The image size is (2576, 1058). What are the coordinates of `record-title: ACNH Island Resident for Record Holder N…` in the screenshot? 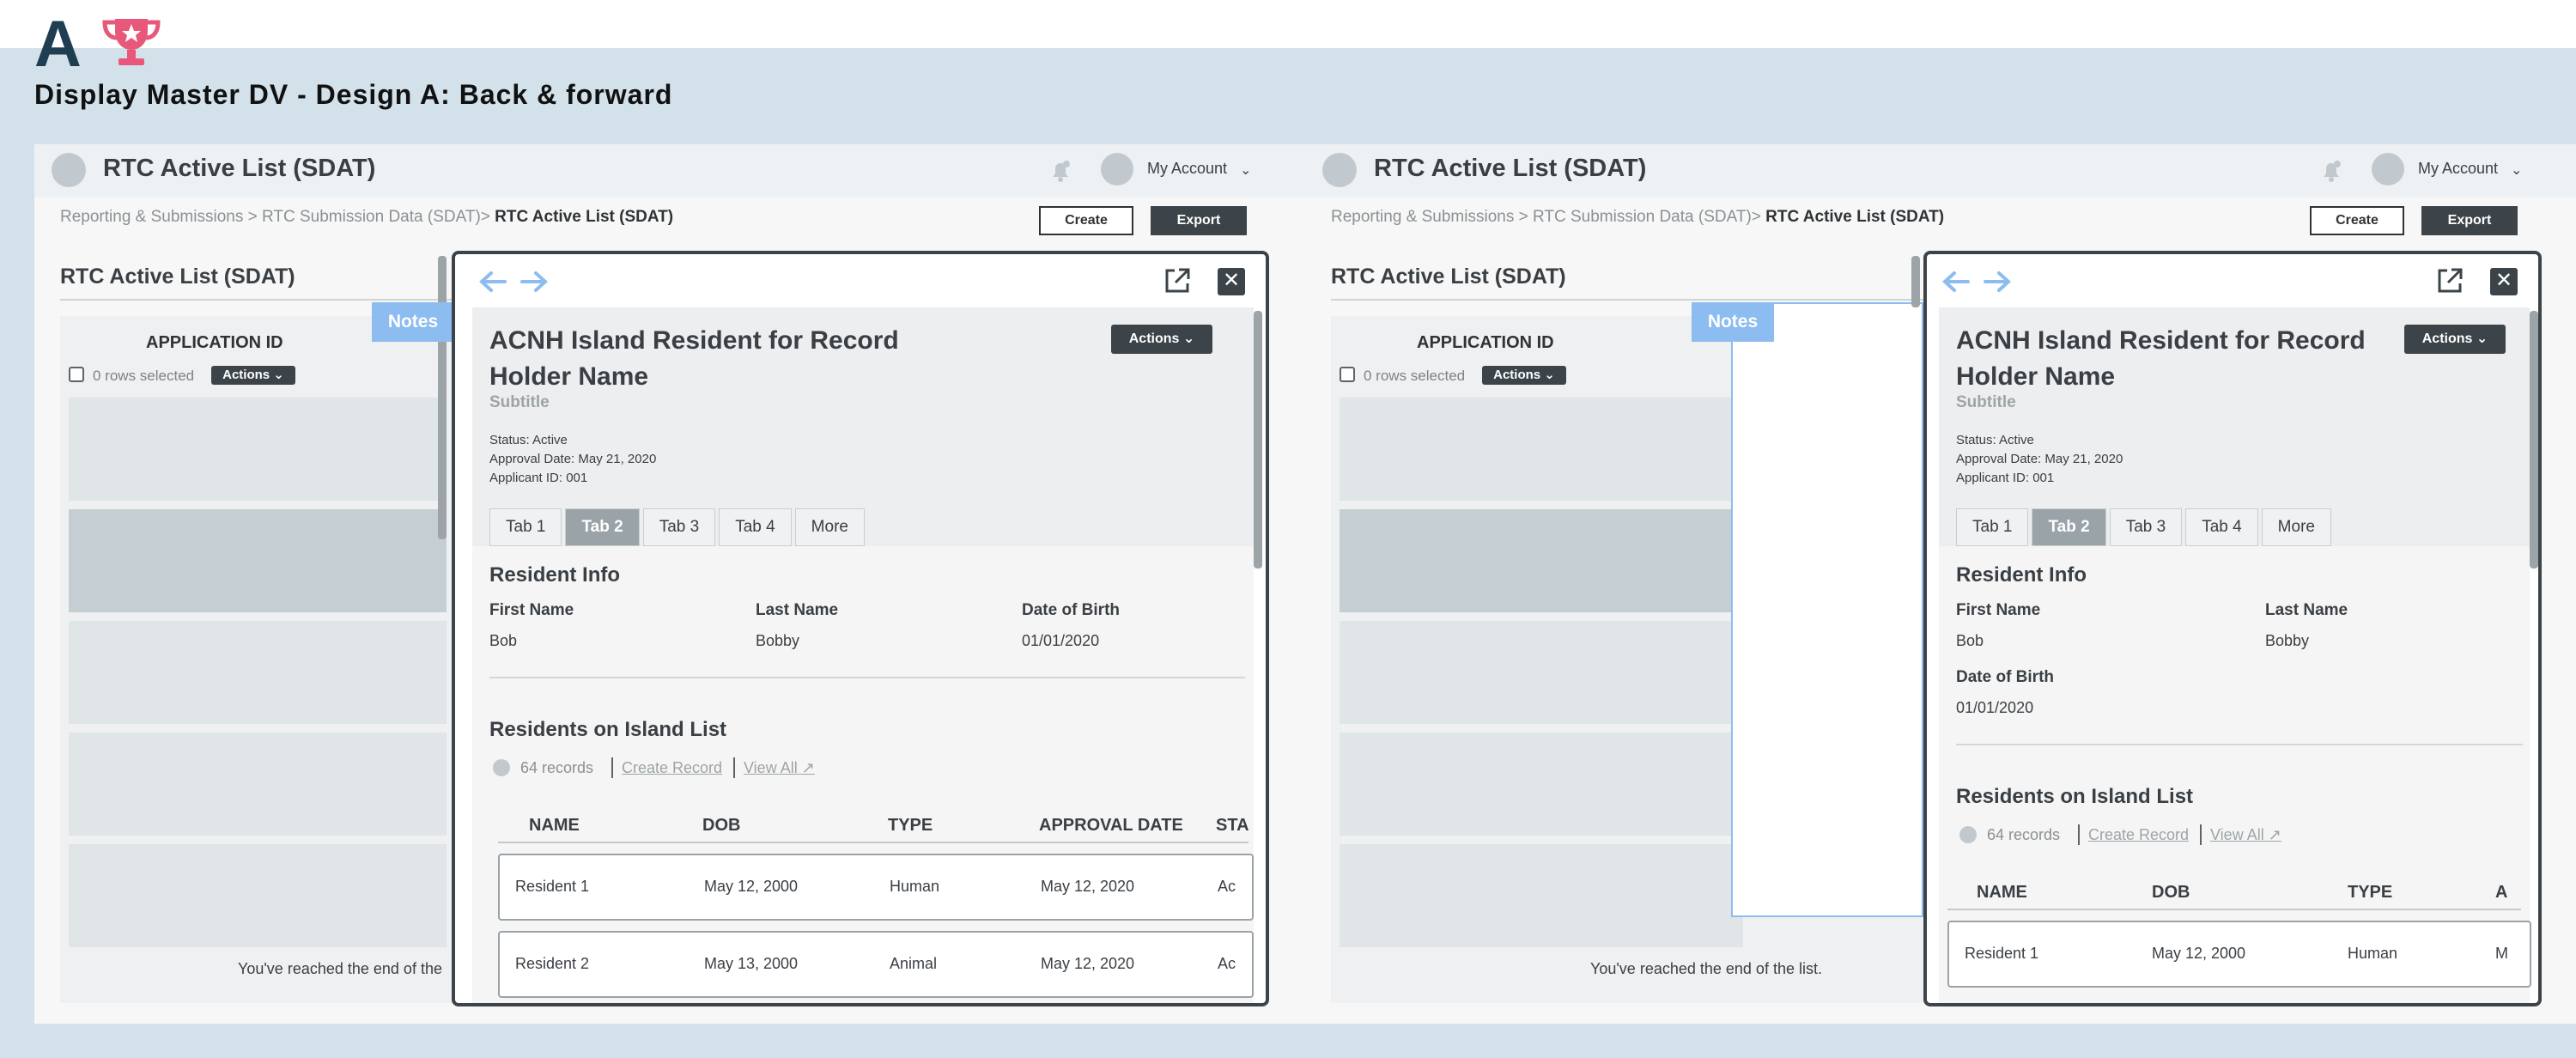 It's located at (694, 358).